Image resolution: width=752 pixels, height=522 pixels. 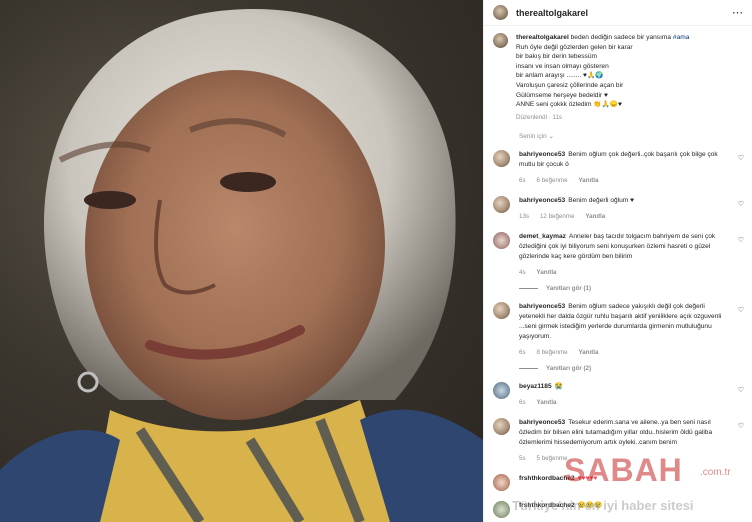 What do you see at coordinates (618, 478) in the screenshot?
I see `comment-item: frshthkordbache2 ♥♥♥♥♥` at bounding box center [618, 478].